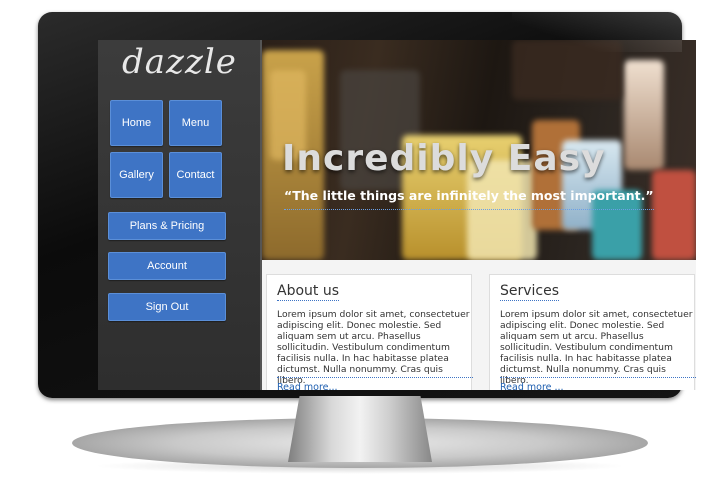 This screenshot has height=504, width=720. Describe the element at coordinates (136, 175) in the screenshot. I see `nav-button-gallery: Gallery` at that location.